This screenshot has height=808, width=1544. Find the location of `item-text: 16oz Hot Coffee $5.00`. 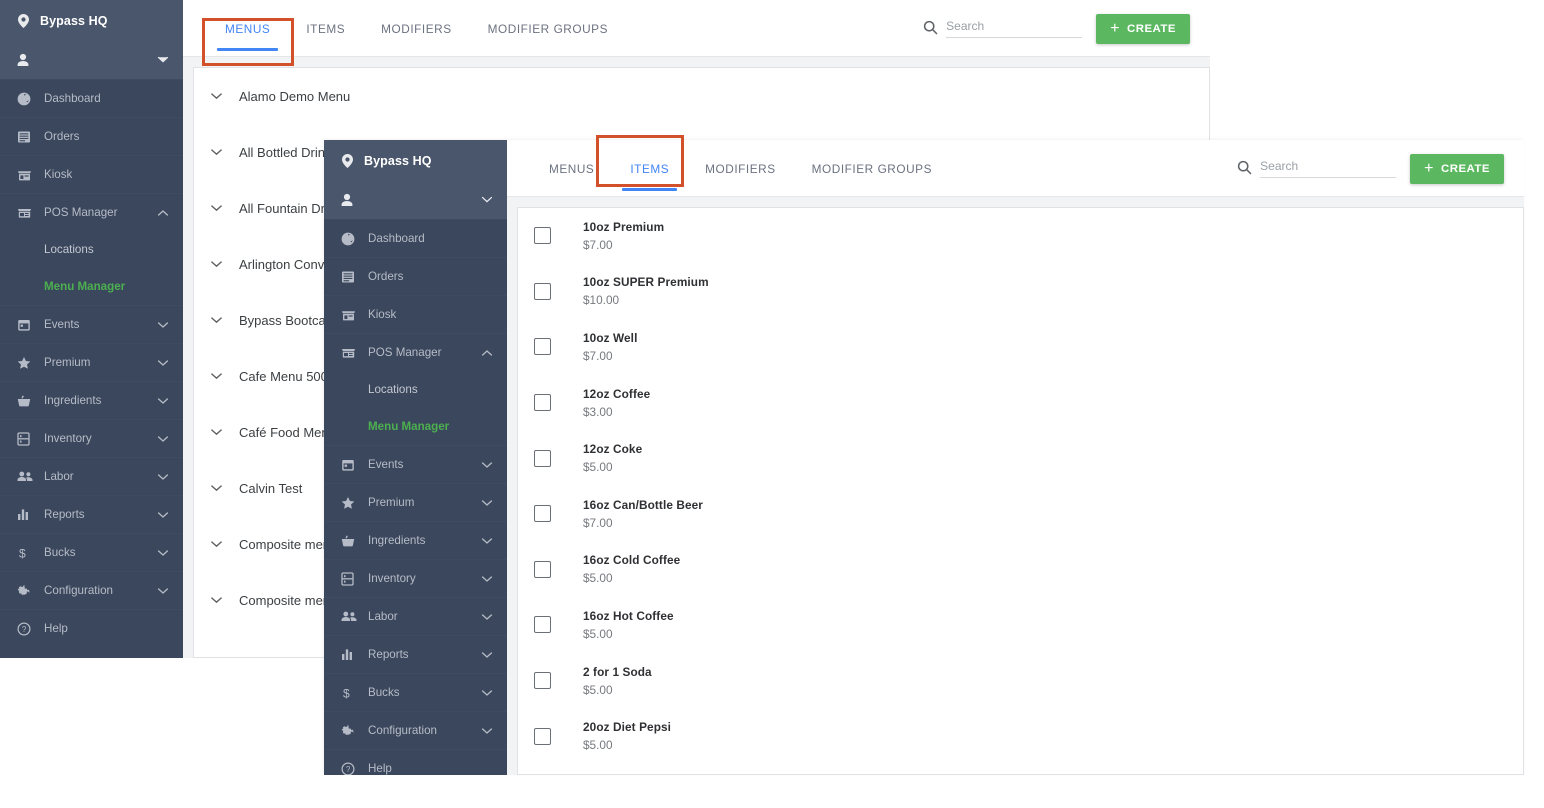

item-text: 16oz Hot Coffee $5.00 is located at coordinates (628, 625).